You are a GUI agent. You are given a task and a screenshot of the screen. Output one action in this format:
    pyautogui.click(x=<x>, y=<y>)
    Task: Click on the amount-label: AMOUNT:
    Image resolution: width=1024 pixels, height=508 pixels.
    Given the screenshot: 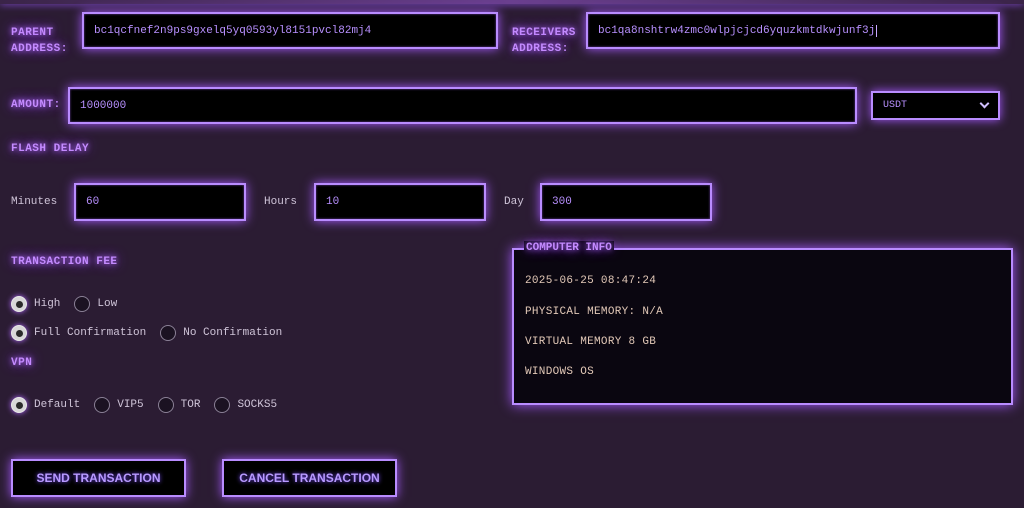 What is the action you would take?
    pyautogui.click(x=36, y=105)
    